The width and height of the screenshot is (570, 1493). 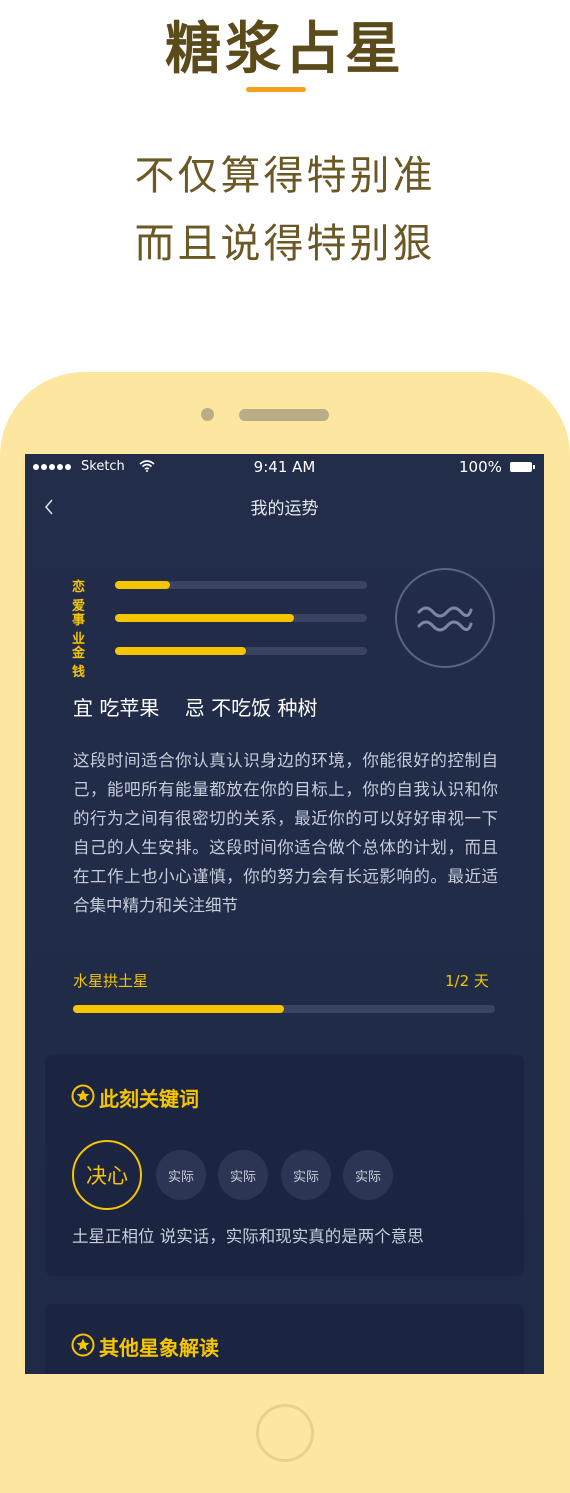 I want to click on battery-percent: 100%, so click(x=480, y=467).